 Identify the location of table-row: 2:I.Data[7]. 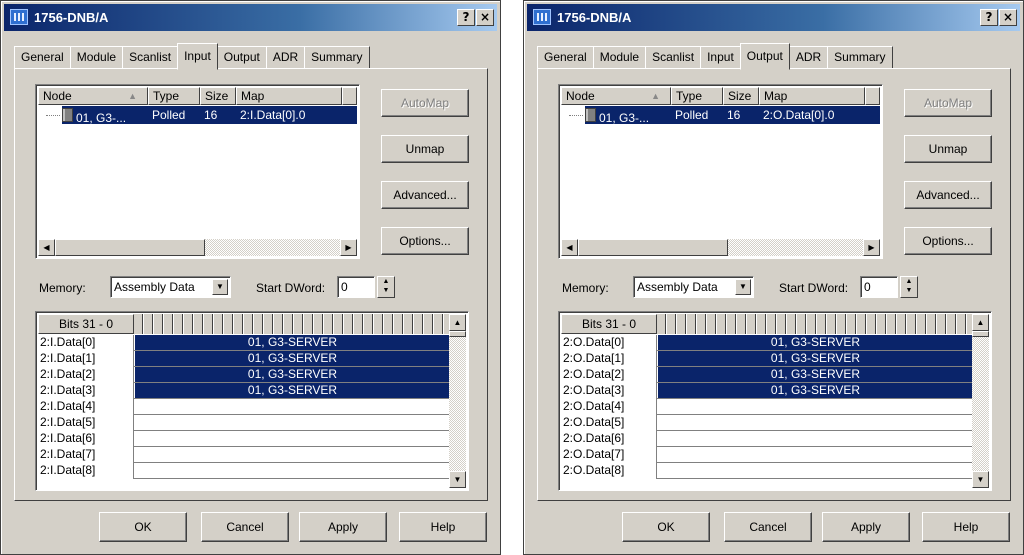
(244, 455).